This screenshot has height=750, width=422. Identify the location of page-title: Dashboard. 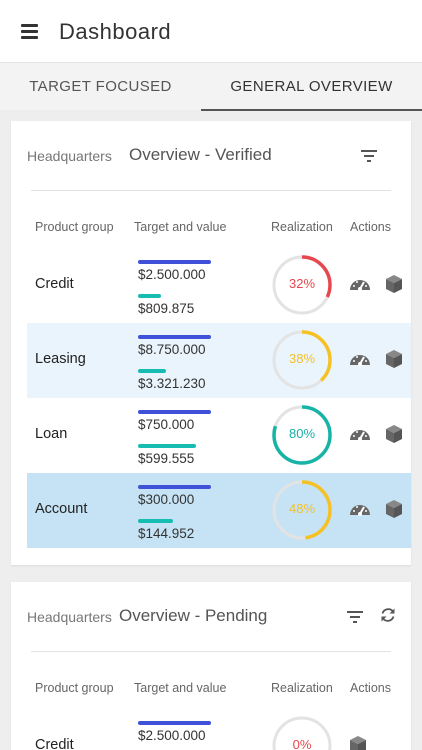
(115, 31).